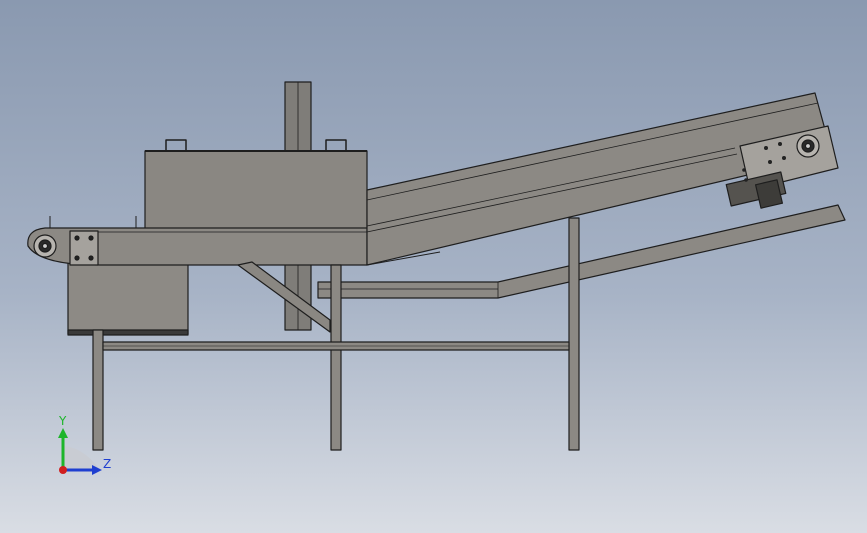  I want to click on hopper-box, so click(256, 191).